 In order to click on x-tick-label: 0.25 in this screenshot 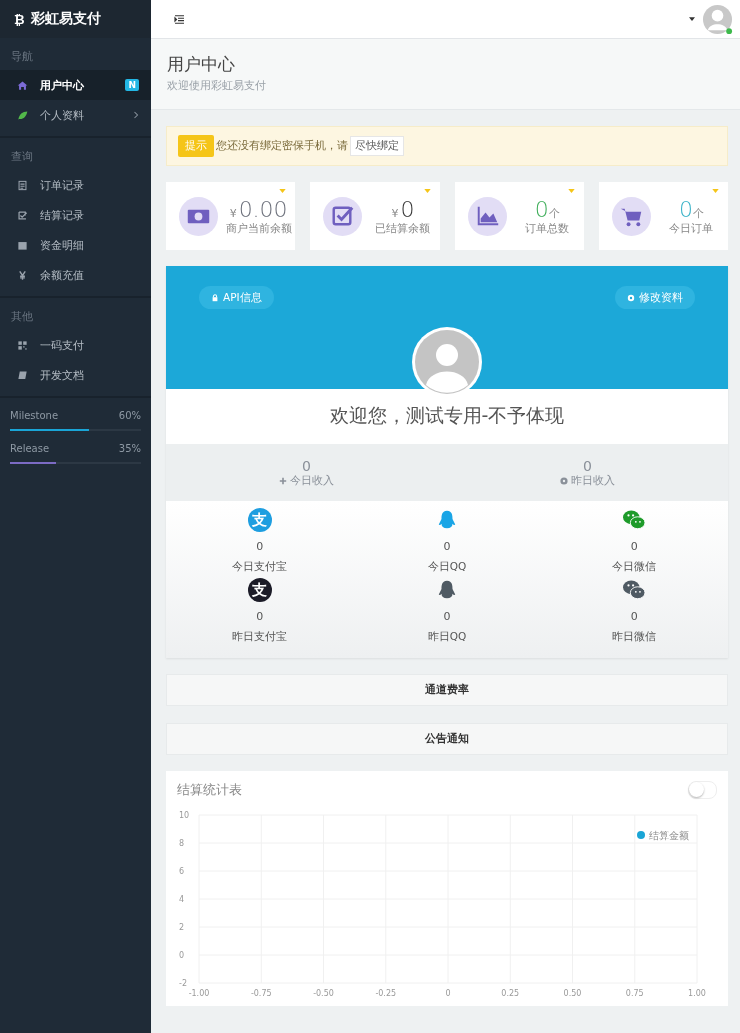, I will do `click(510, 993)`.